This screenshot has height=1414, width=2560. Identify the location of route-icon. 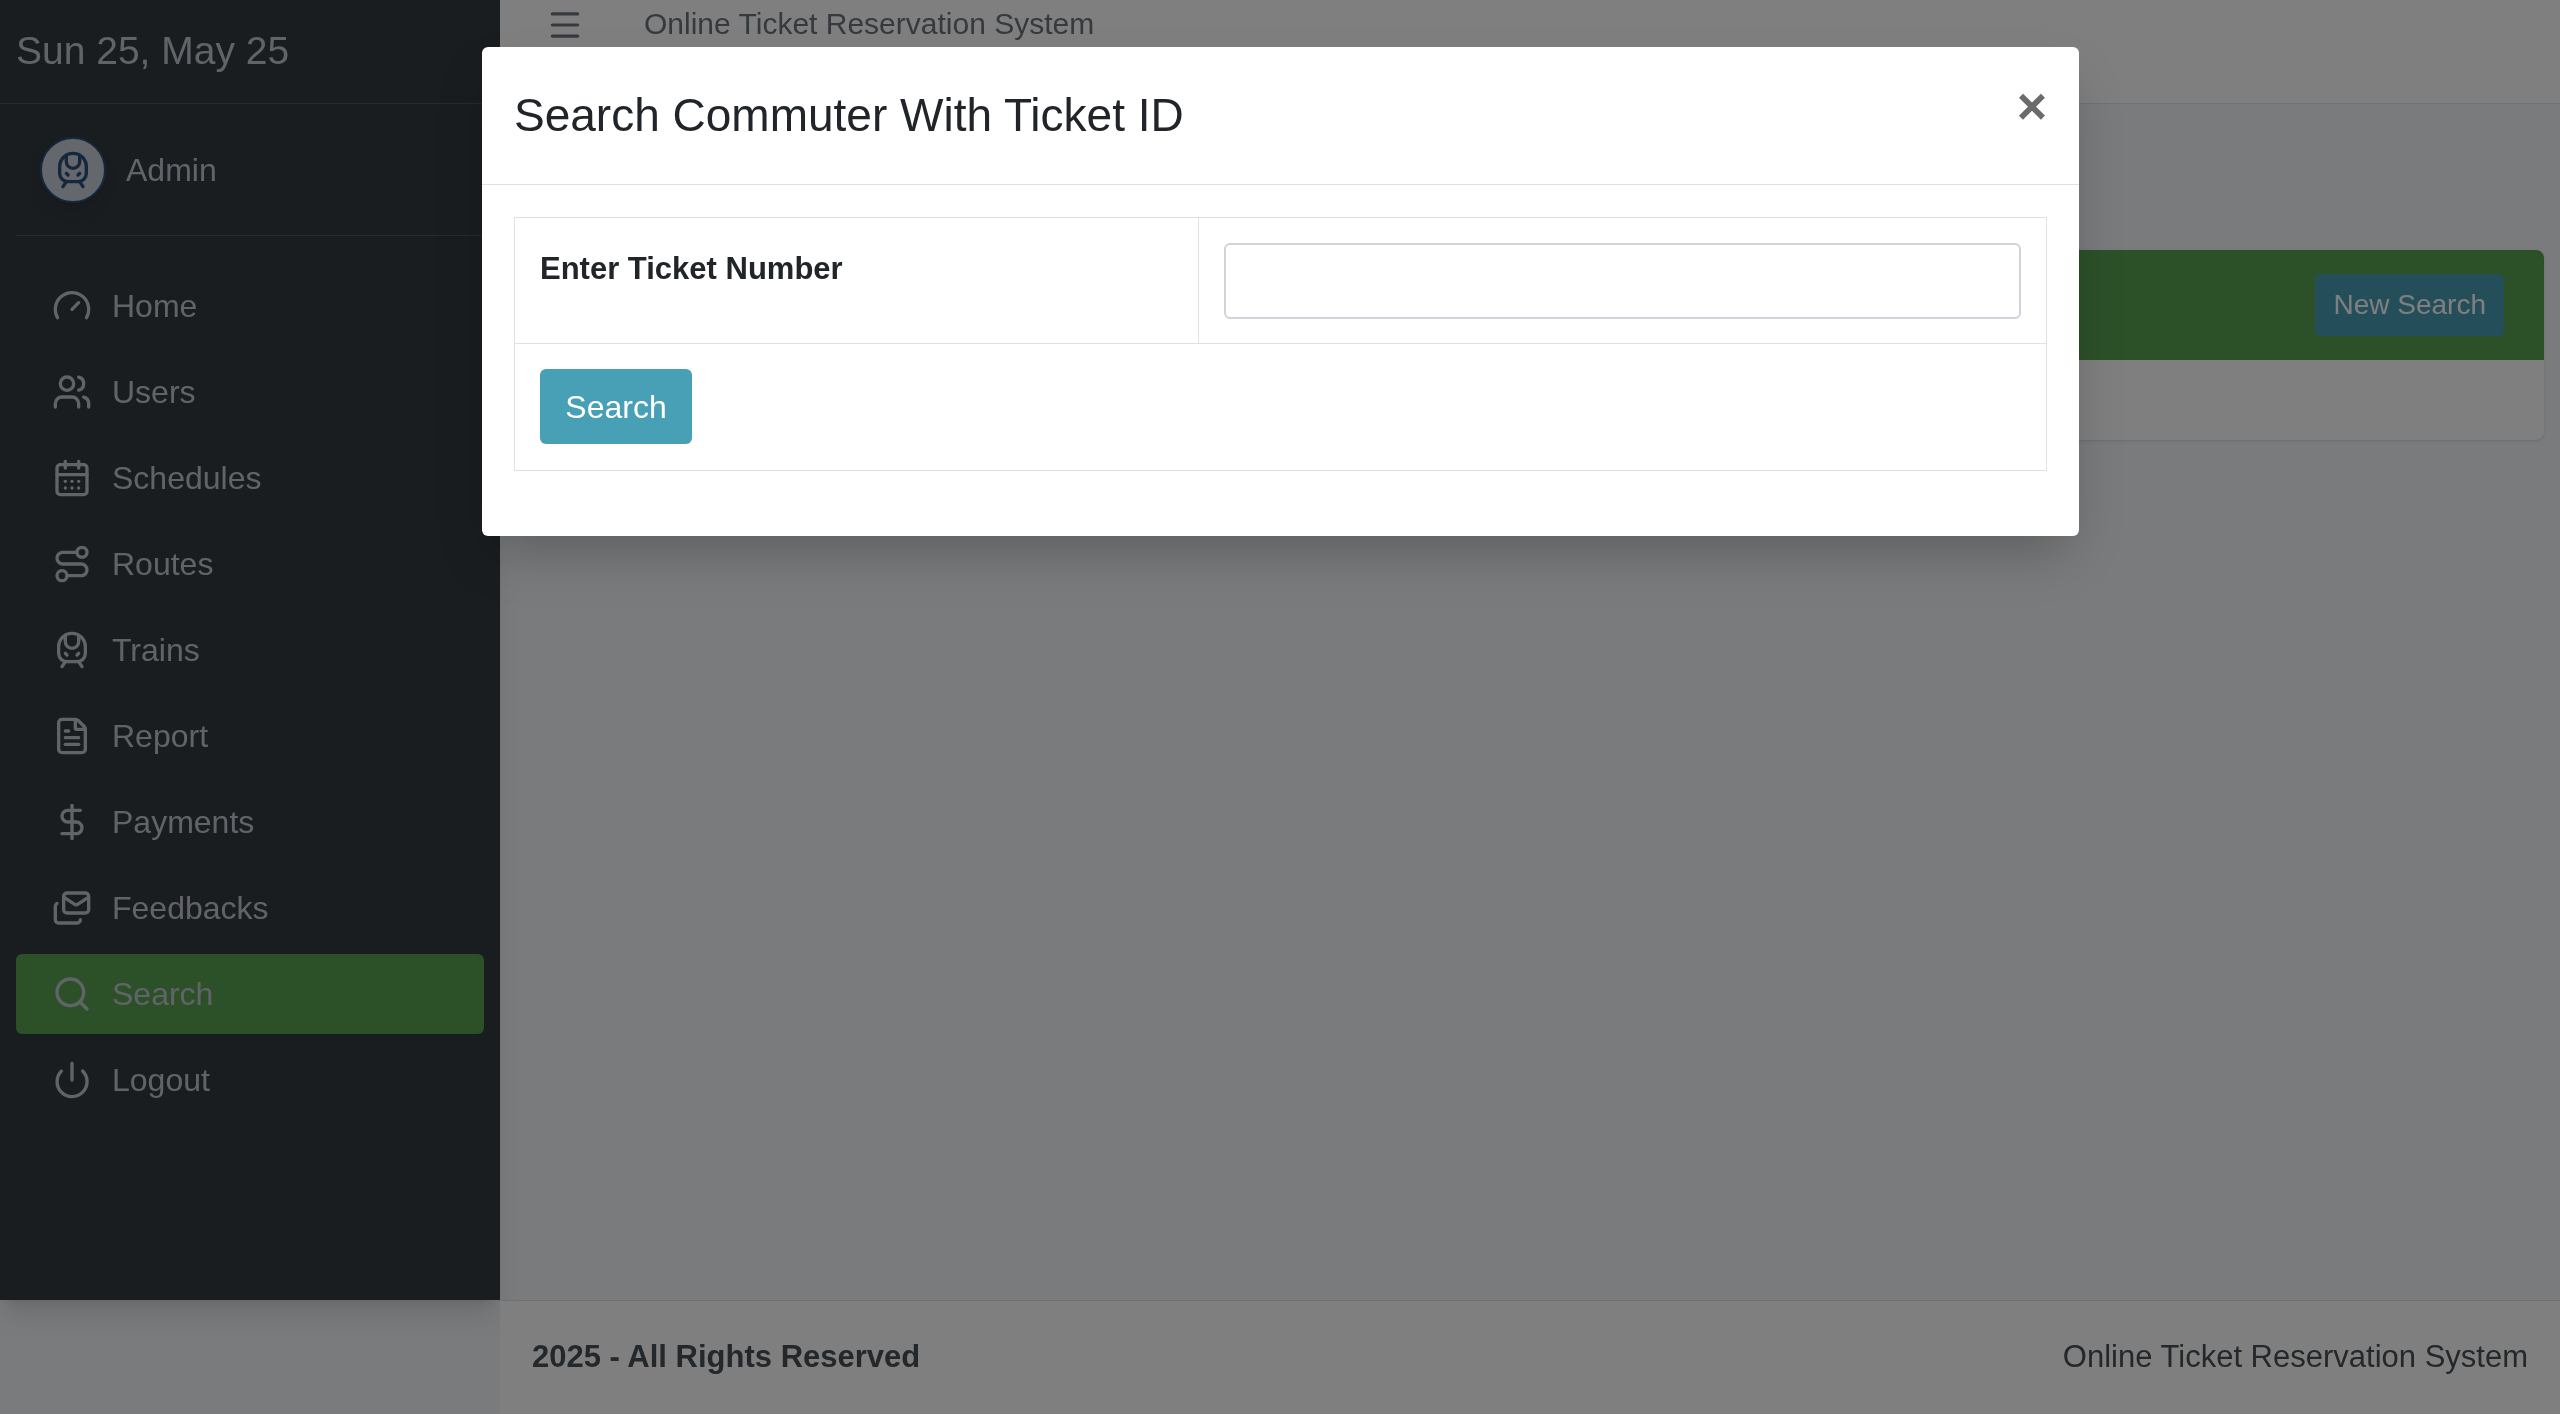
(72, 564).